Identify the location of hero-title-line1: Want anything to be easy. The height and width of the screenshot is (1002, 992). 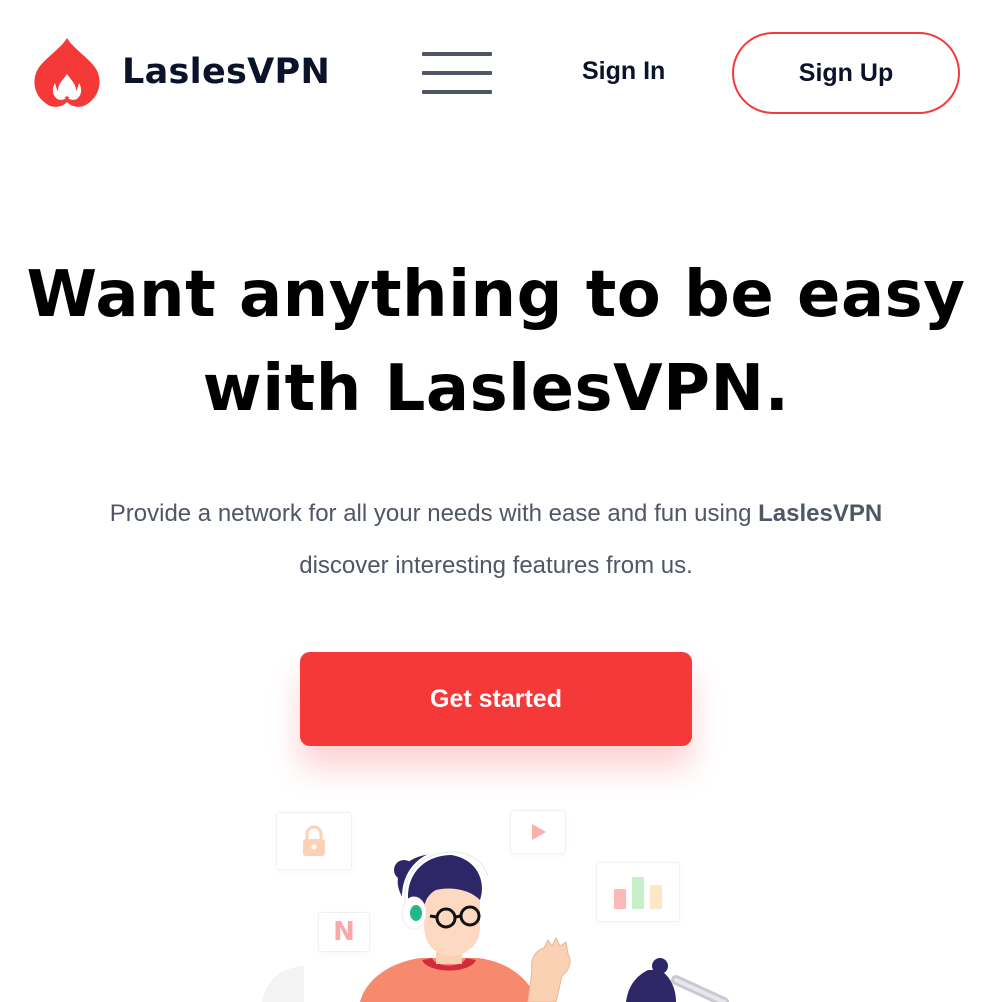
(496, 295).